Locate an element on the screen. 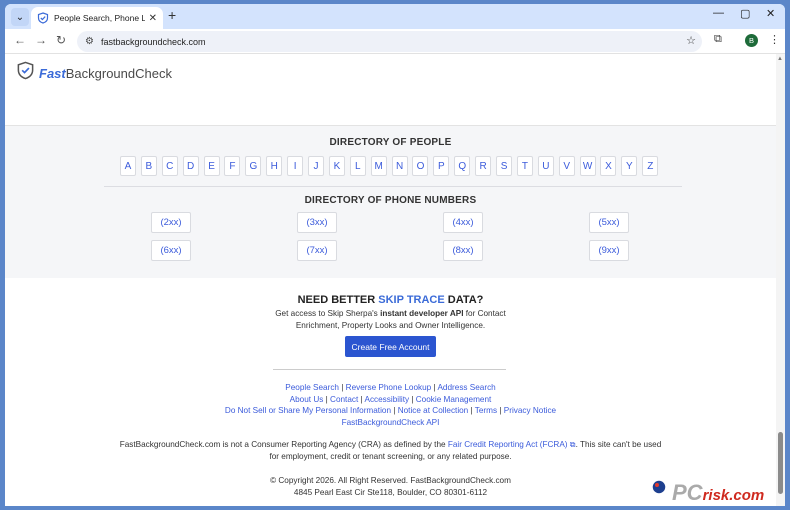 The height and width of the screenshot is (510, 790). scroll-up-arrow-icon: ▲ is located at coordinates (780, 59).